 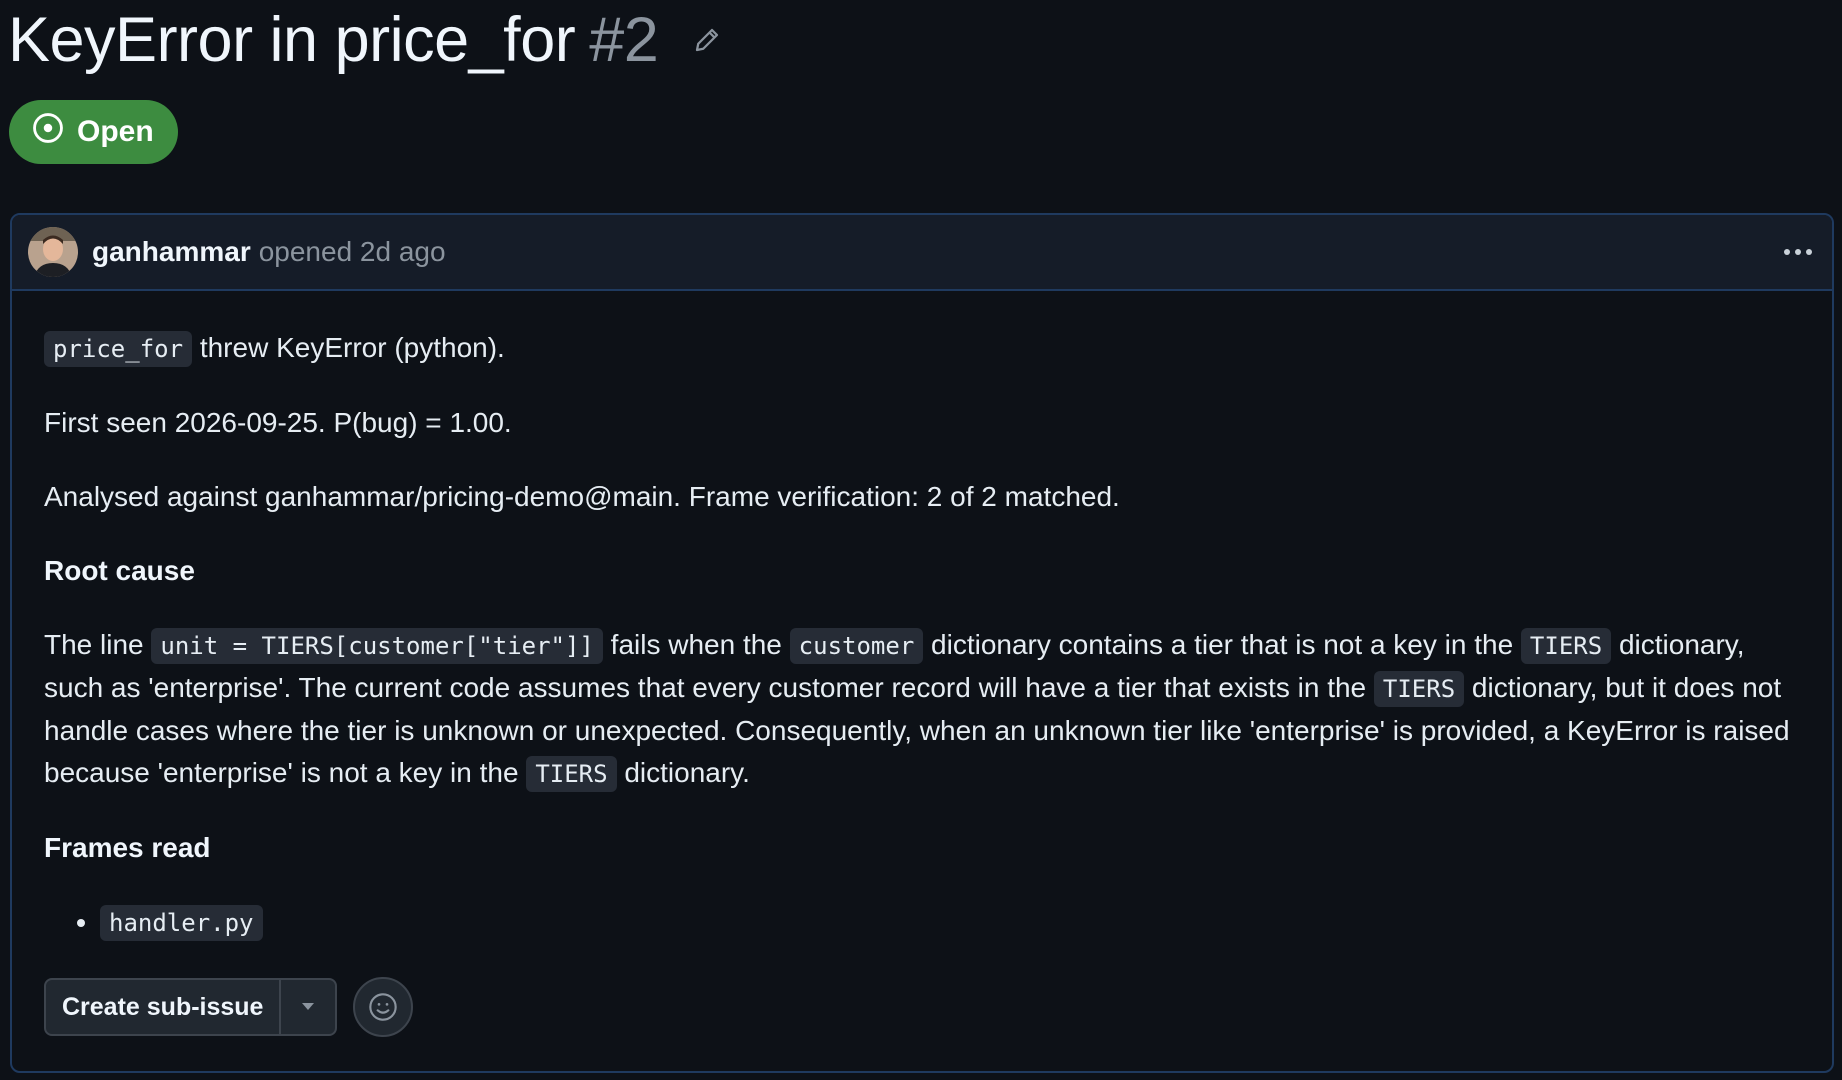 I want to click on issue-number: #2, so click(x=624, y=40).